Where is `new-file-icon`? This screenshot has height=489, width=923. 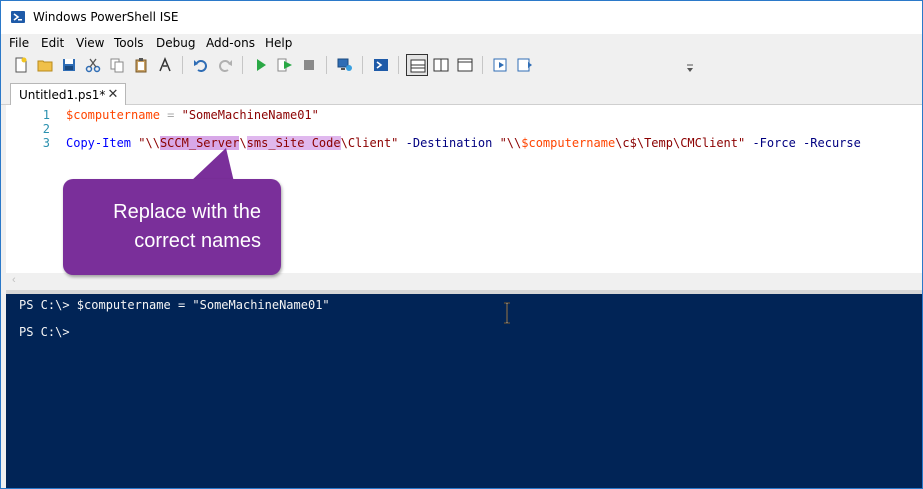
new-file-icon is located at coordinates (21, 65).